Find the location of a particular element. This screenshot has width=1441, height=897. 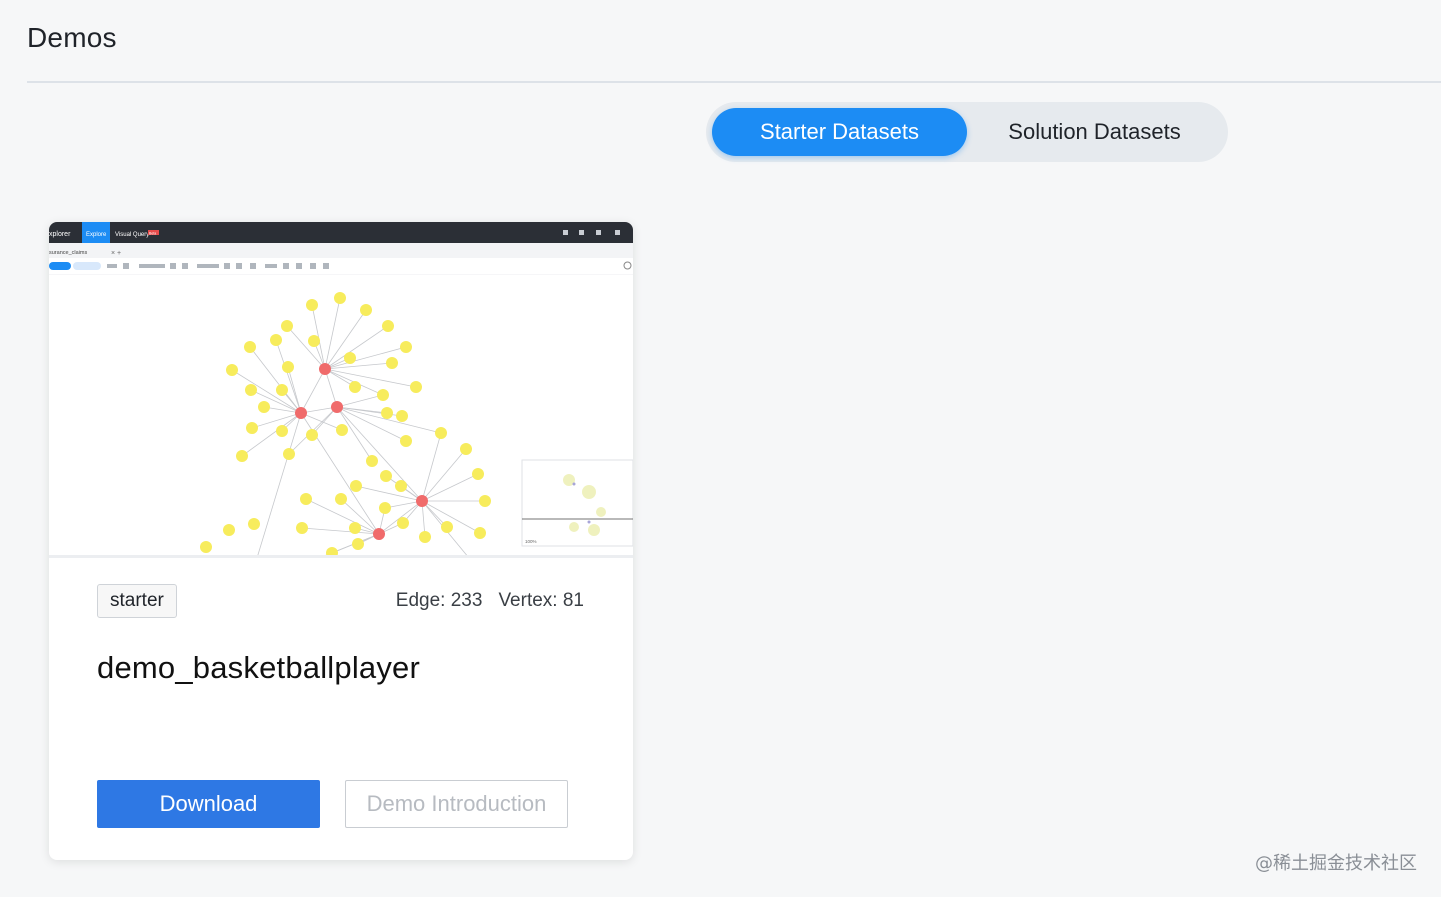

thumb-tab-name: surance_claims is located at coordinates (68, 253).